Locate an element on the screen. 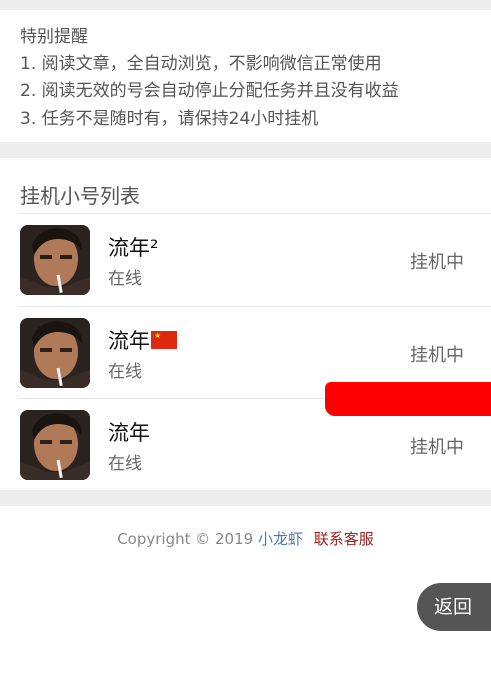 The image size is (491, 674). notice-line-3: 3. 任务不是随时有，请保持24小时挂机 is located at coordinates (169, 119).